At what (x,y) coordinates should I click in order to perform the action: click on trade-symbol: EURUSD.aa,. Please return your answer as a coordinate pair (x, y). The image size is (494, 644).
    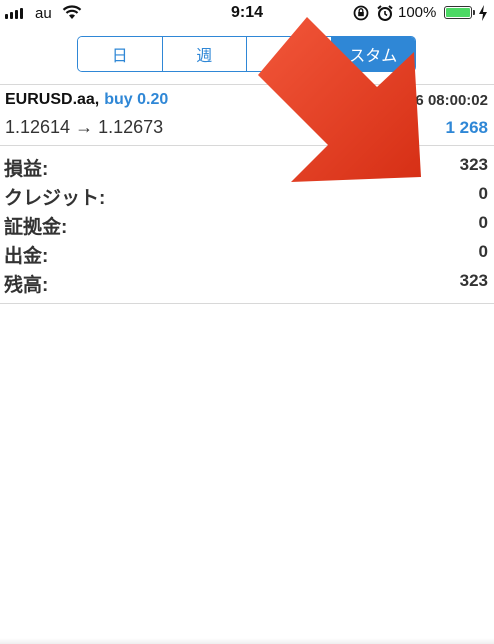
    Looking at the image, I should click on (52, 99).